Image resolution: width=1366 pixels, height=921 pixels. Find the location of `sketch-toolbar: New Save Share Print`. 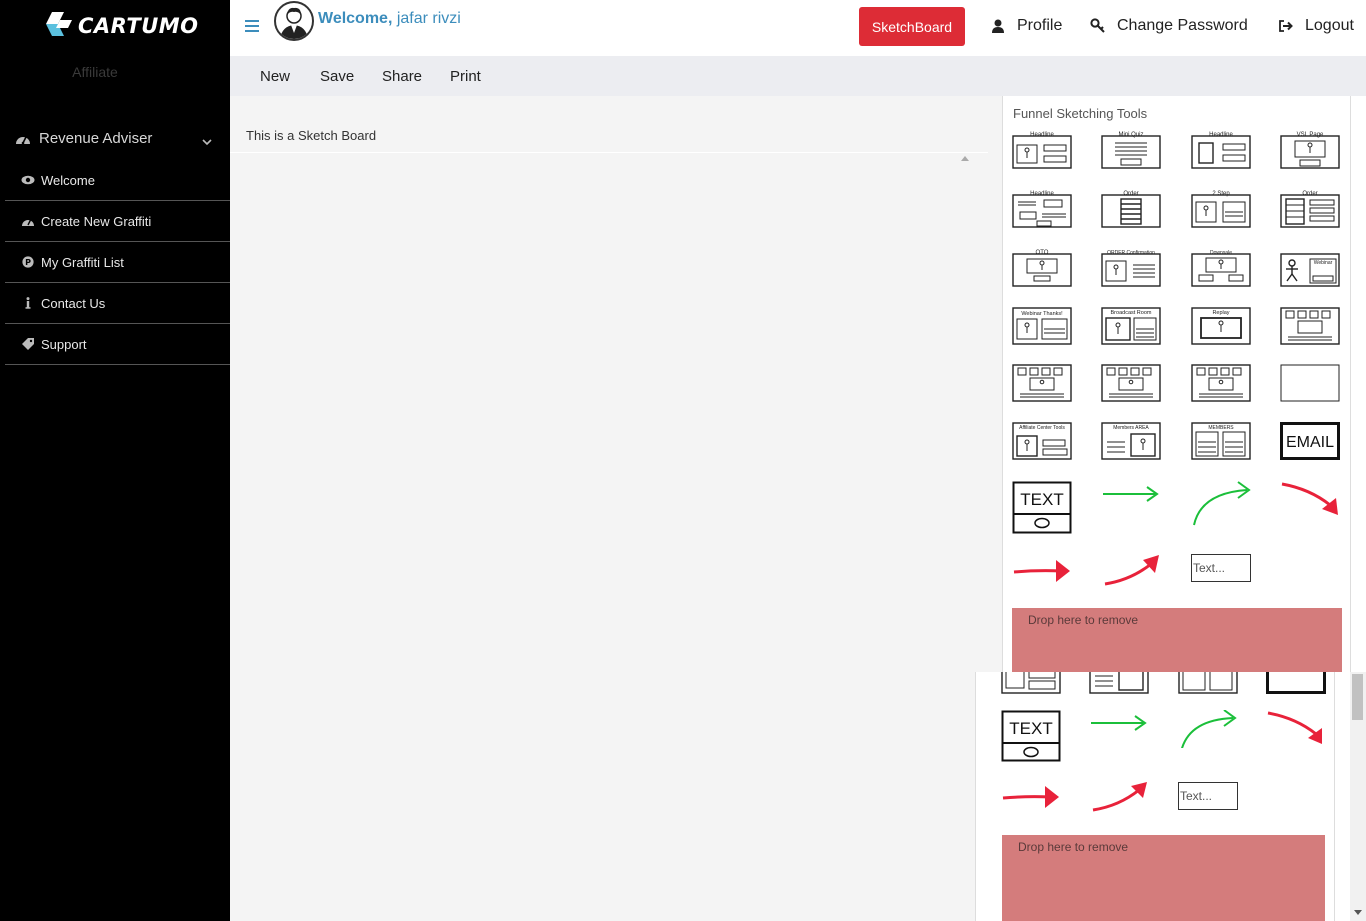

sketch-toolbar: New Save Share Print is located at coordinates (798, 76).